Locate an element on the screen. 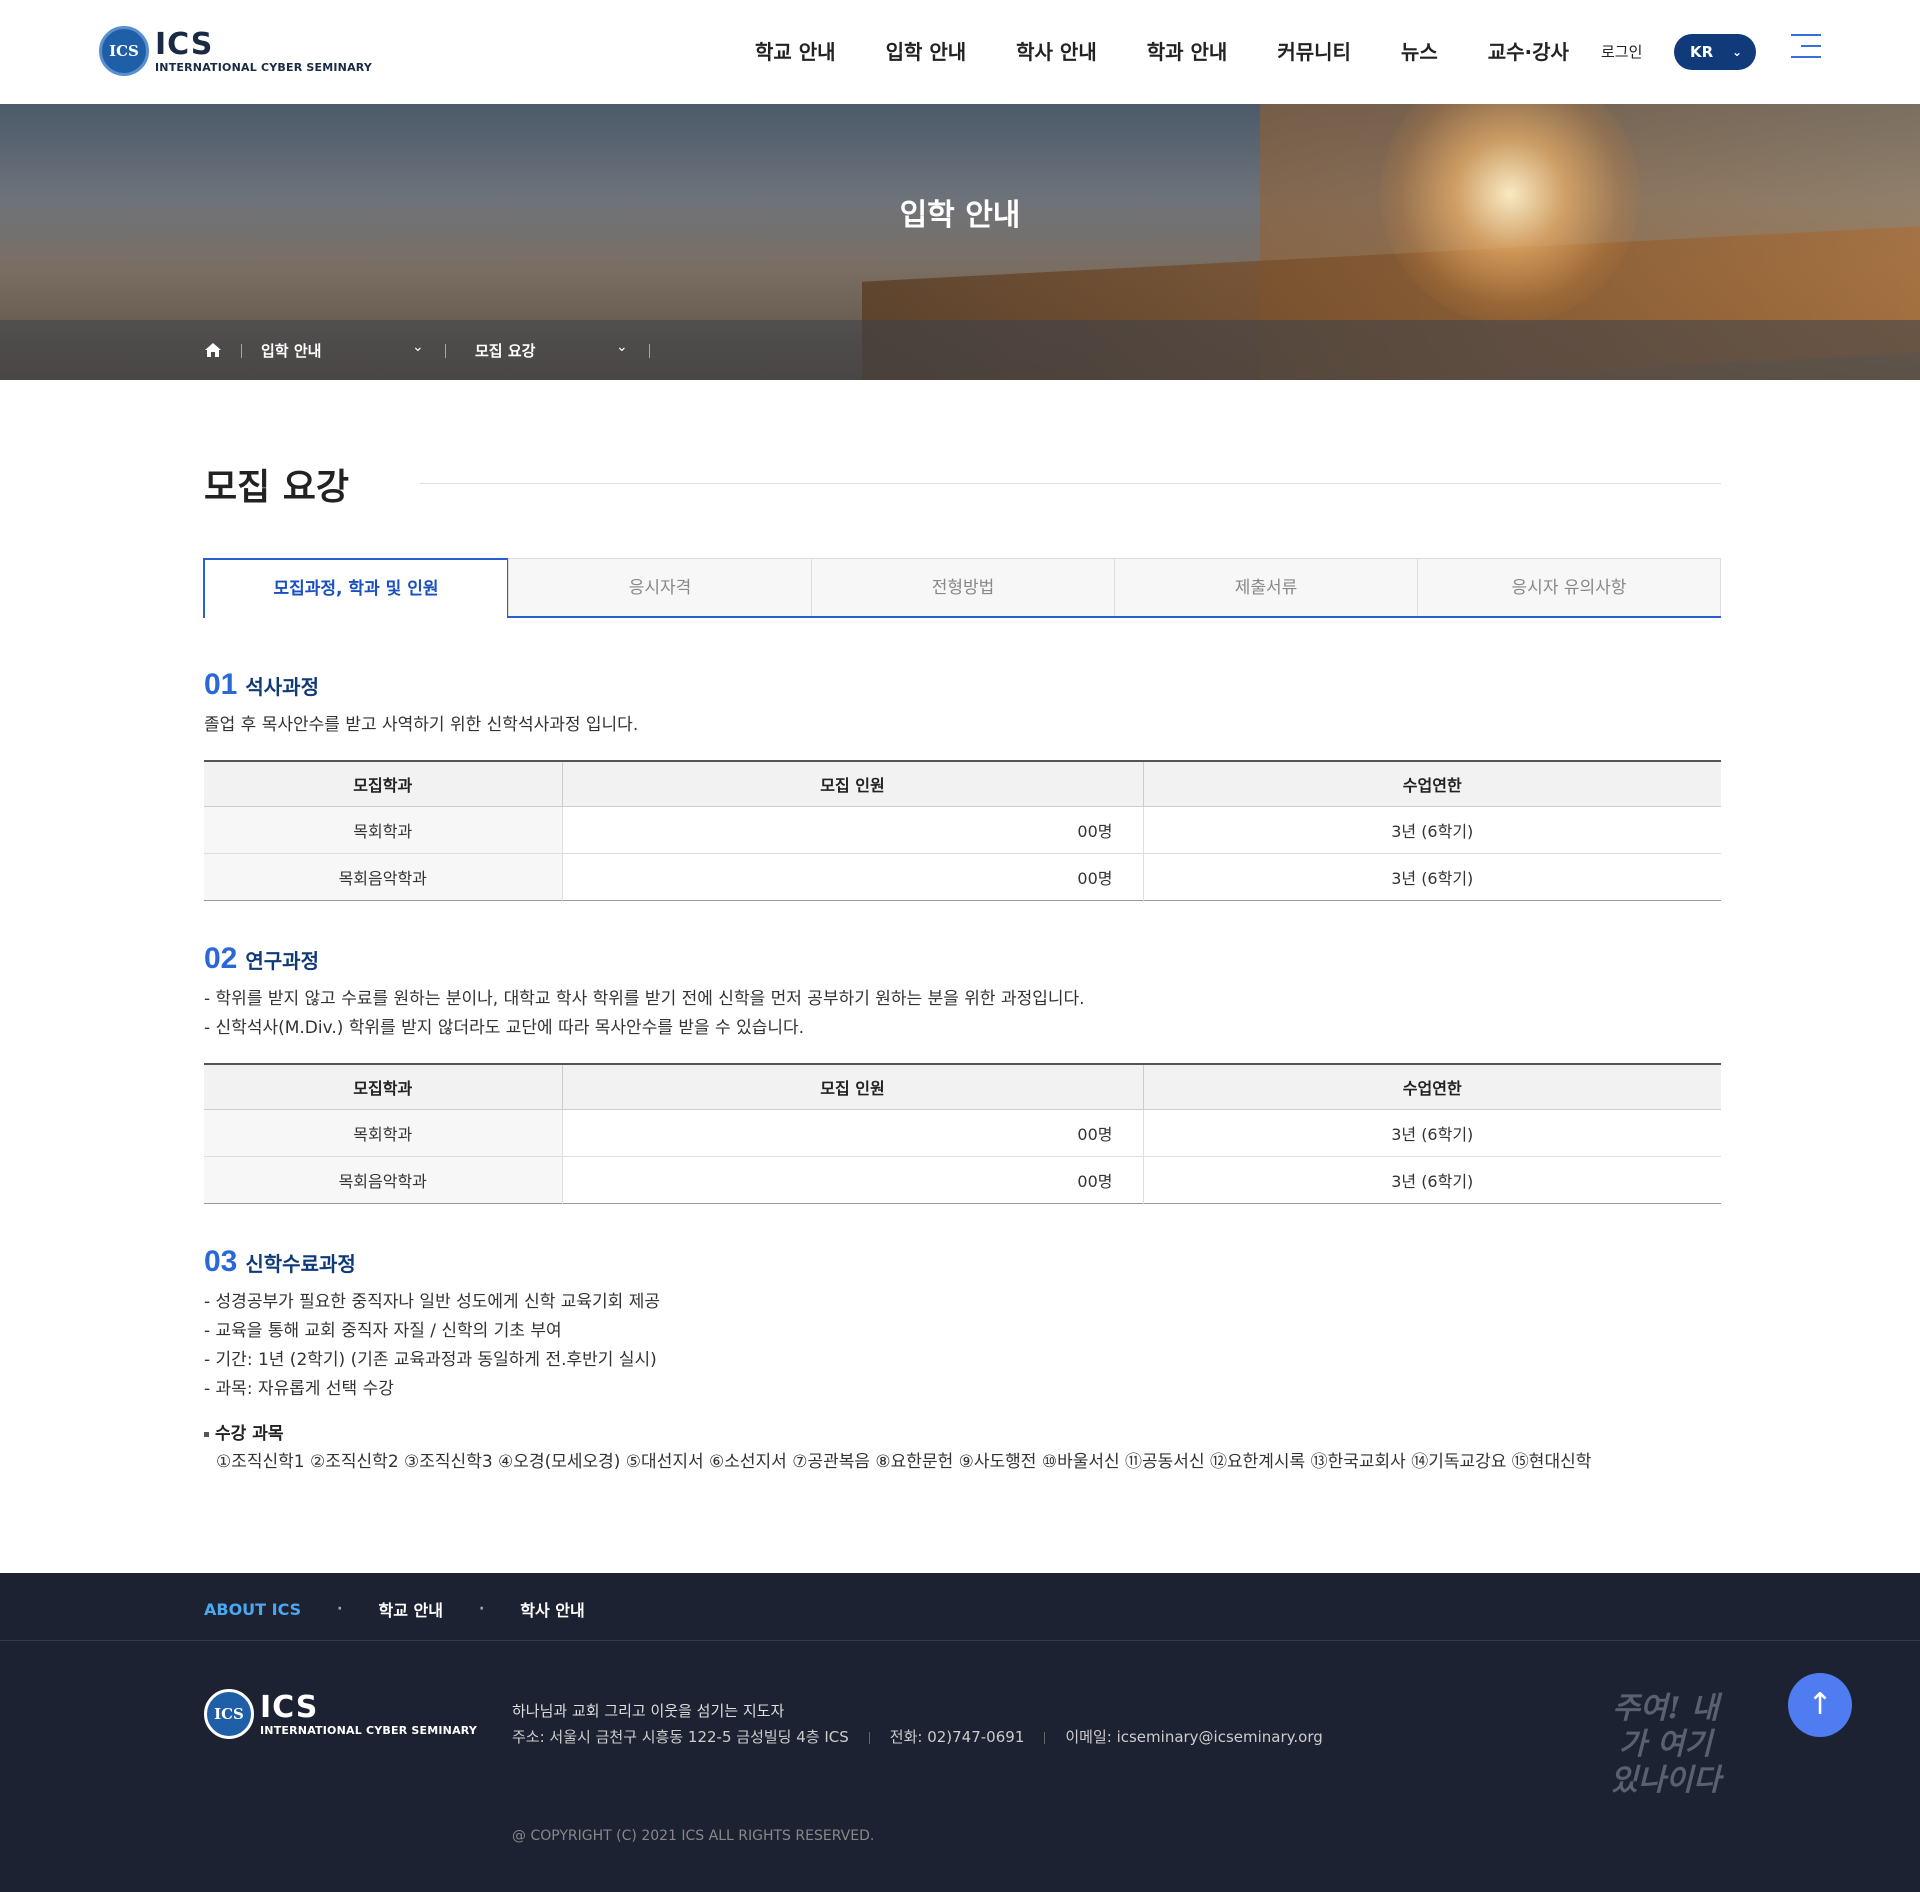  section-heading: 02 연구과정 is located at coordinates (261, 959).